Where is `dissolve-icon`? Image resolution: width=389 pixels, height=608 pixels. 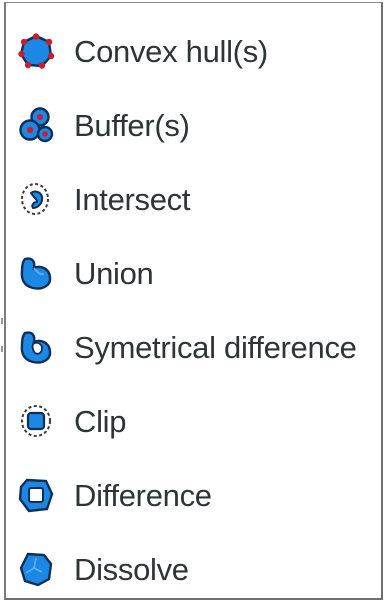
dissolve-icon is located at coordinates (36, 569).